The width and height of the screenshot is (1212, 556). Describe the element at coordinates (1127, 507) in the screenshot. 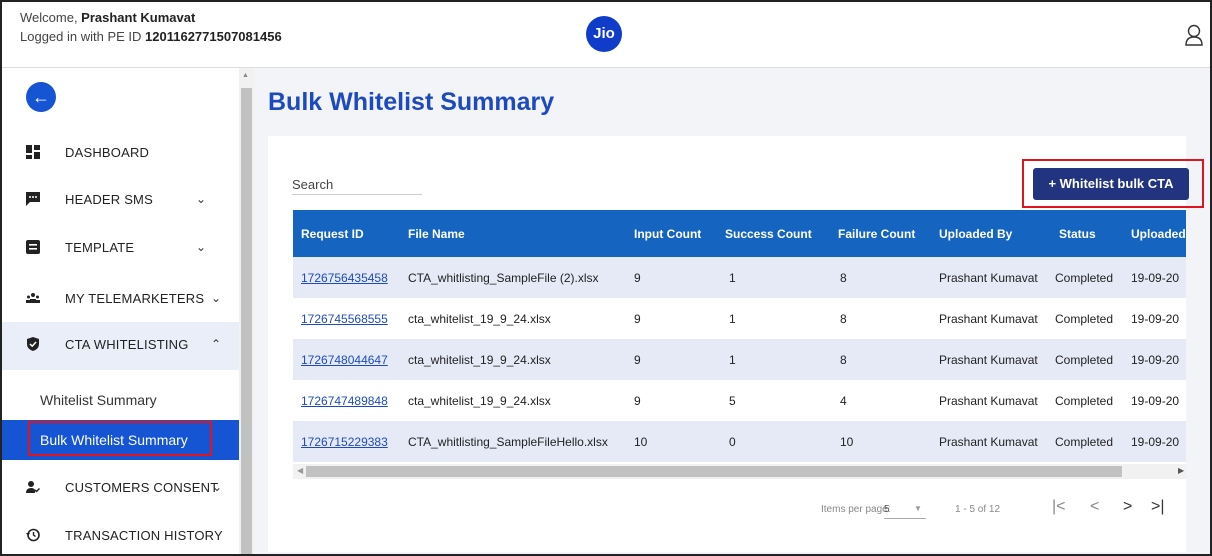

I see `next-page-icon: >` at that location.